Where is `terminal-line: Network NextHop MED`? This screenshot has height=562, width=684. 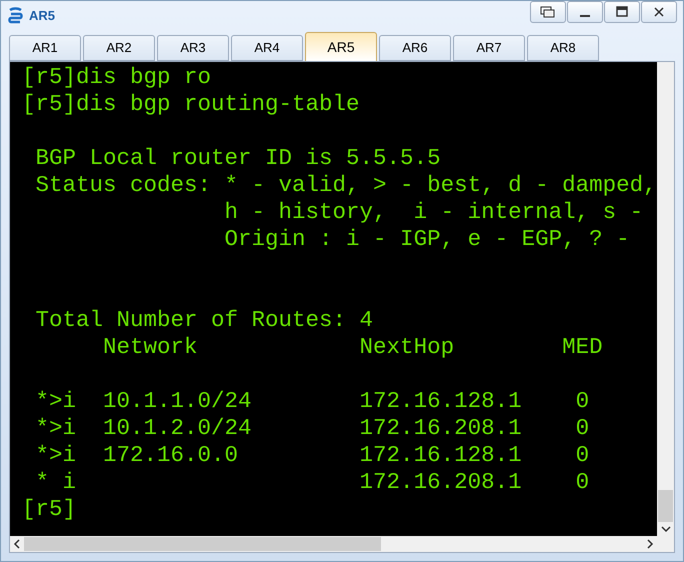
terminal-line: Network NextHop MED is located at coordinates (352, 347).